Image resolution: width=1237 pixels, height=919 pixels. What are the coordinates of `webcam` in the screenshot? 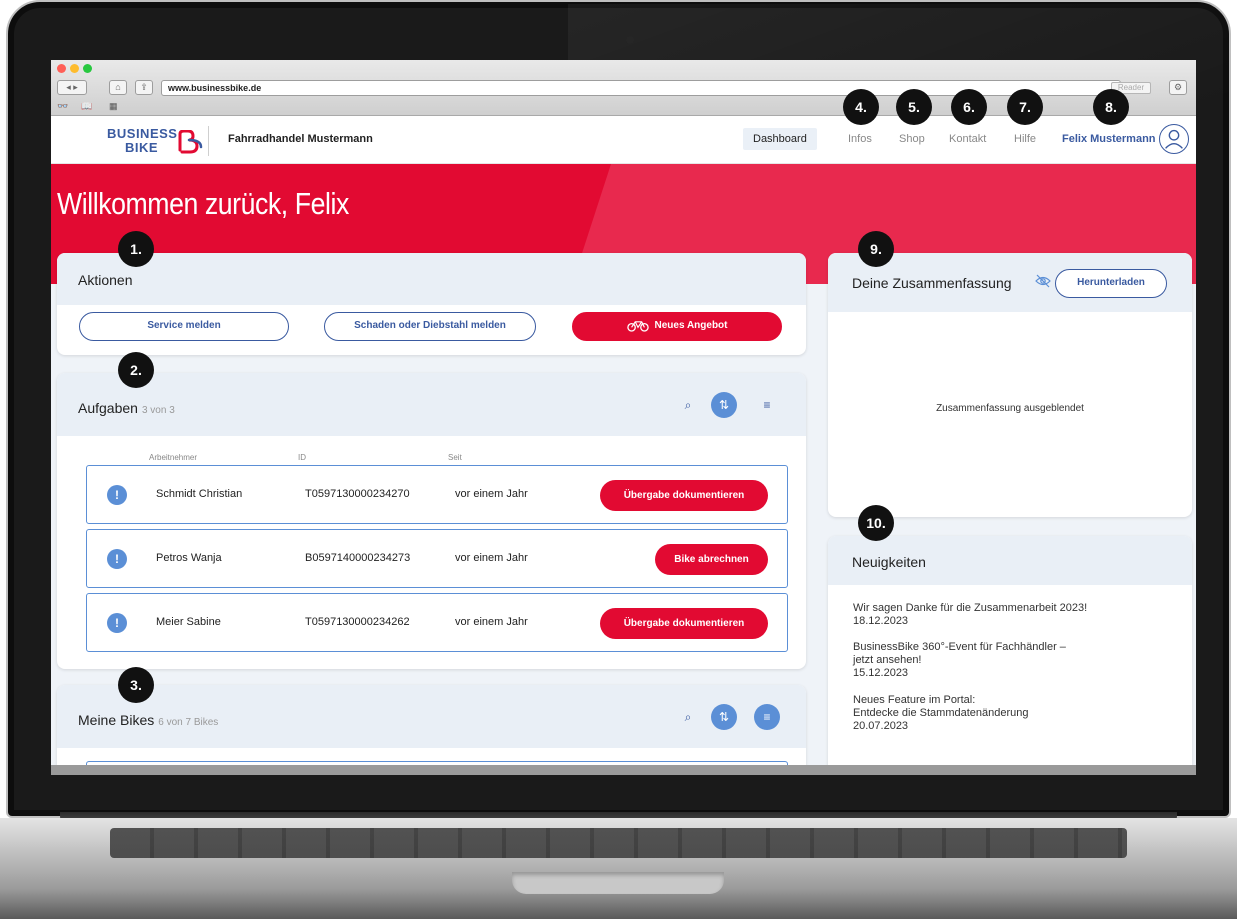 It's located at (630, 40).